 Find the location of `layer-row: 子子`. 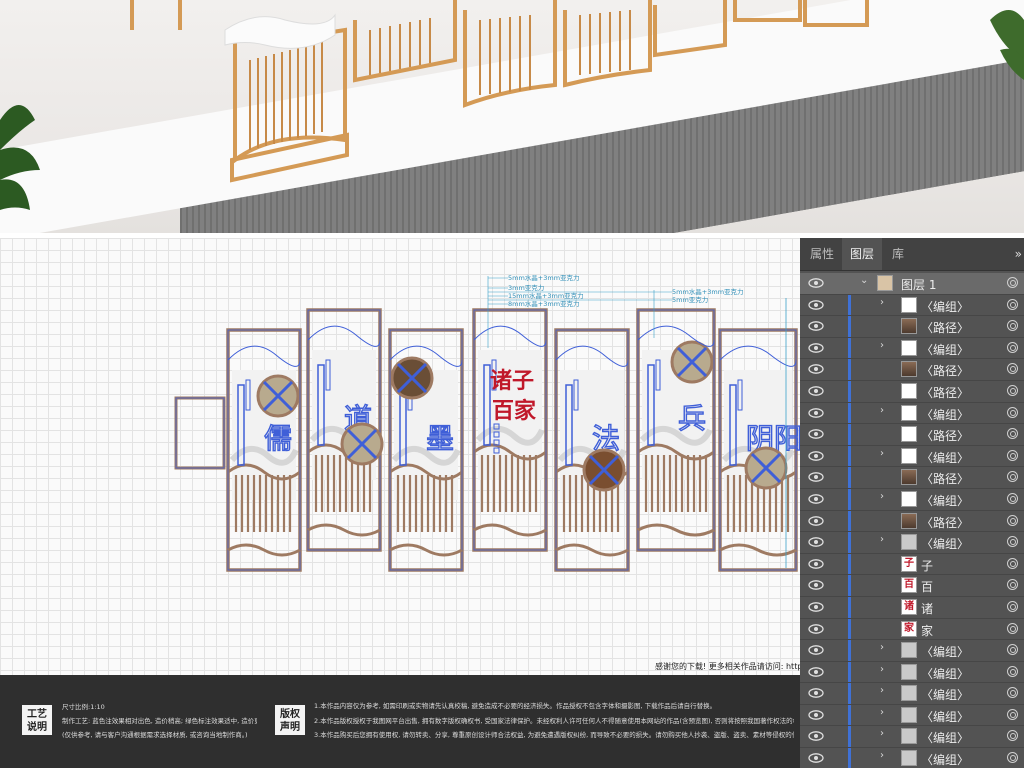

layer-row: 子子 is located at coordinates (912, 564).